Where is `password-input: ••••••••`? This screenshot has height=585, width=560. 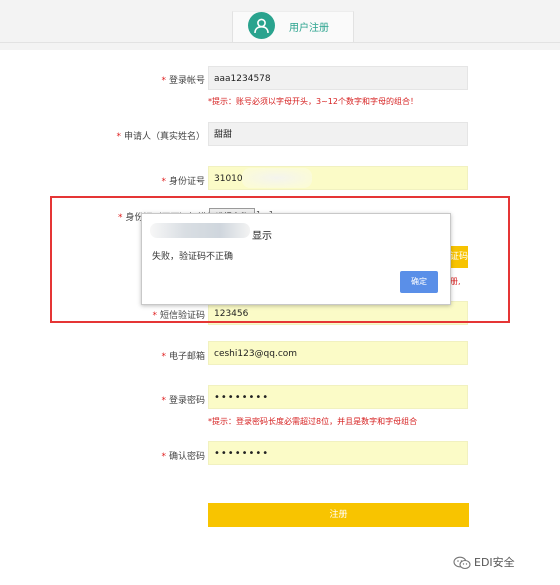 password-input: •••••••• is located at coordinates (338, 397).